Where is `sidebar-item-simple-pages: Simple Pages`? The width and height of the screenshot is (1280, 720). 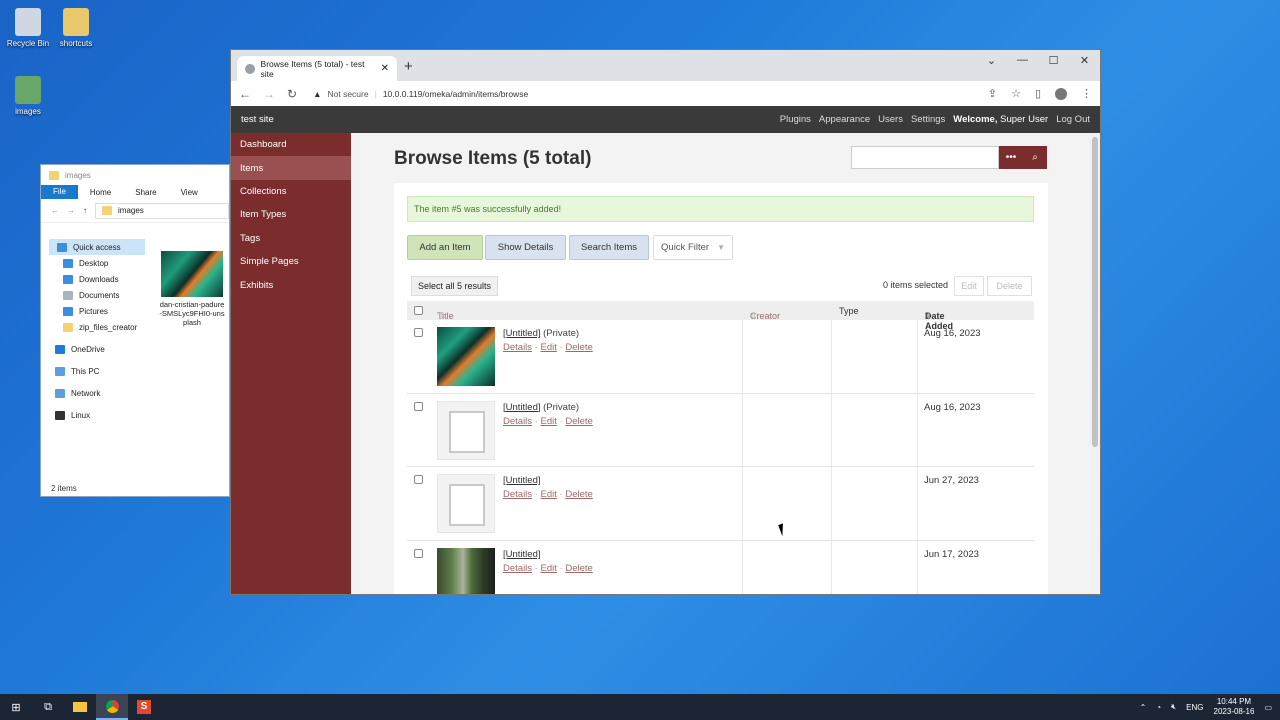 sidebar-item-simple-pages: Simple Pages is located at coordinates (291, 261).